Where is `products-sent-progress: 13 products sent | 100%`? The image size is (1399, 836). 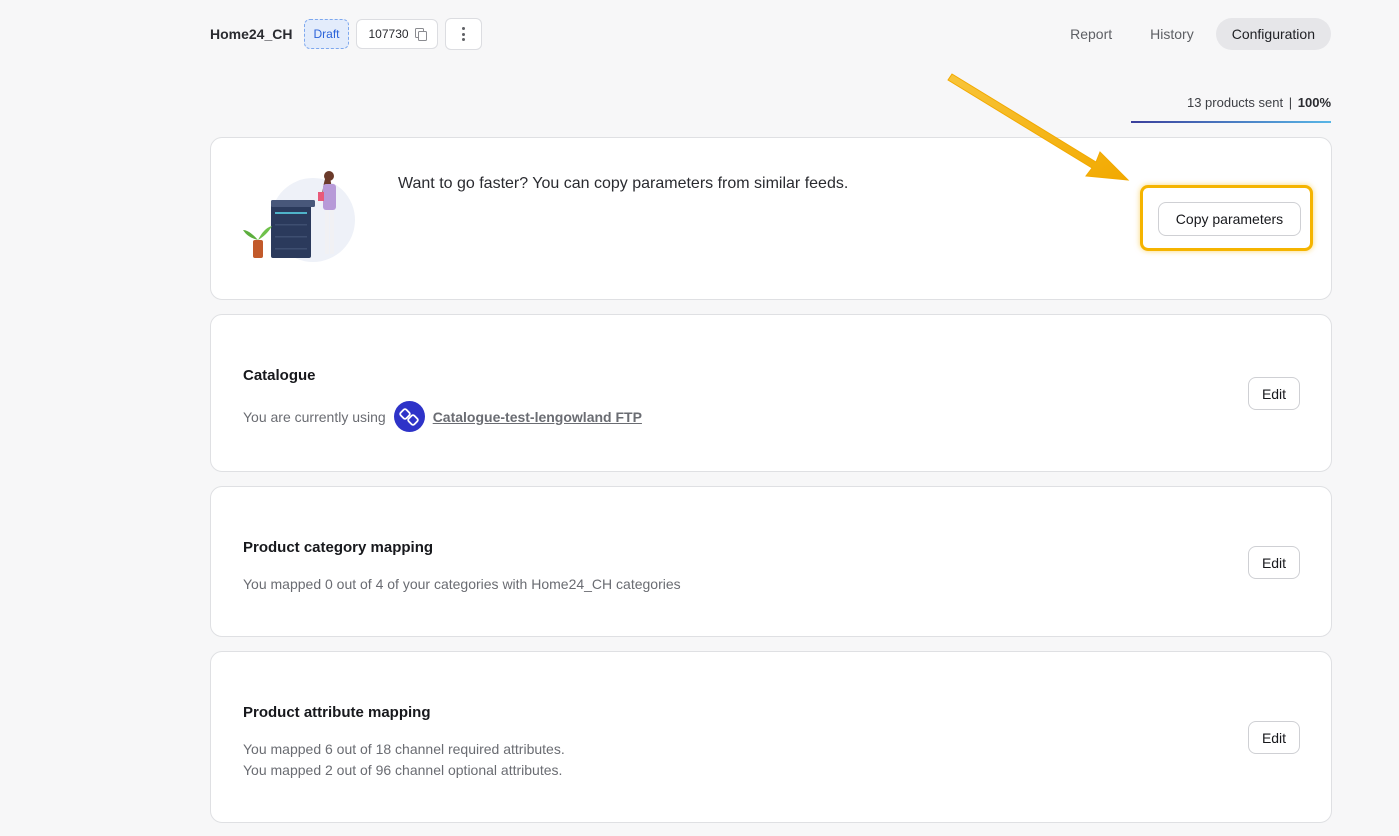 products-sent-progress: 13 products sent | 100% is located at coordinates (1231, 109).